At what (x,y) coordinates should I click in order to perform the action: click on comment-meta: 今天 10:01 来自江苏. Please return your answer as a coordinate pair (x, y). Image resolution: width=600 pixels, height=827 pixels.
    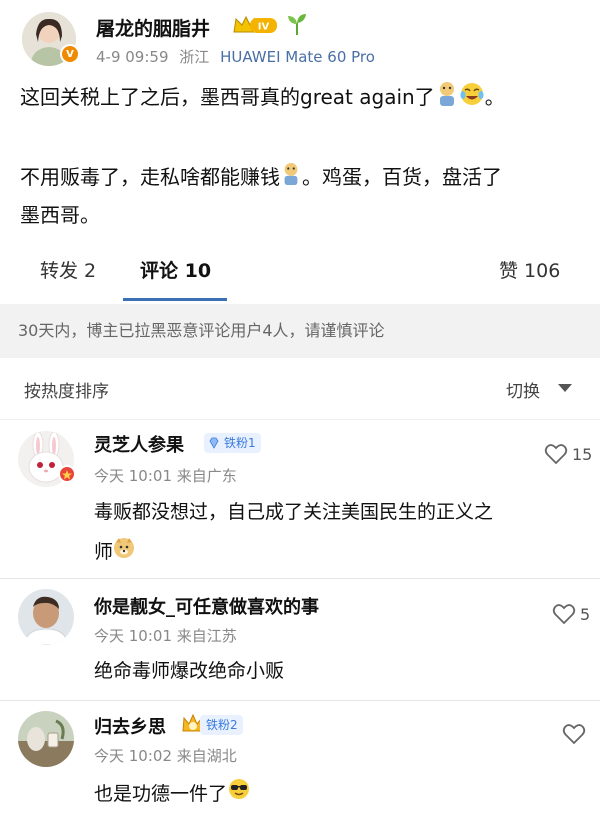
    Looking at the image, I should click on (165, 636).